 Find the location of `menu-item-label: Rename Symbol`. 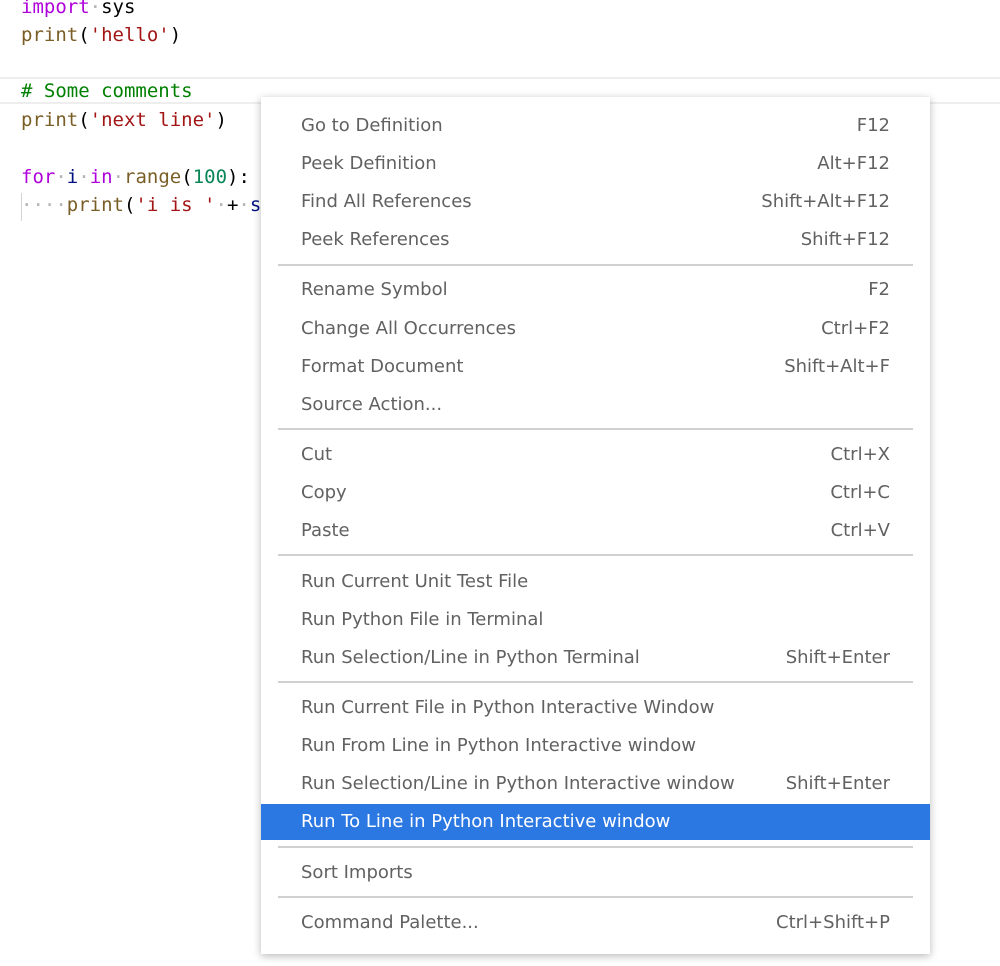

menu-item-label: Rename Symbol is located at coordinates (374, 289).